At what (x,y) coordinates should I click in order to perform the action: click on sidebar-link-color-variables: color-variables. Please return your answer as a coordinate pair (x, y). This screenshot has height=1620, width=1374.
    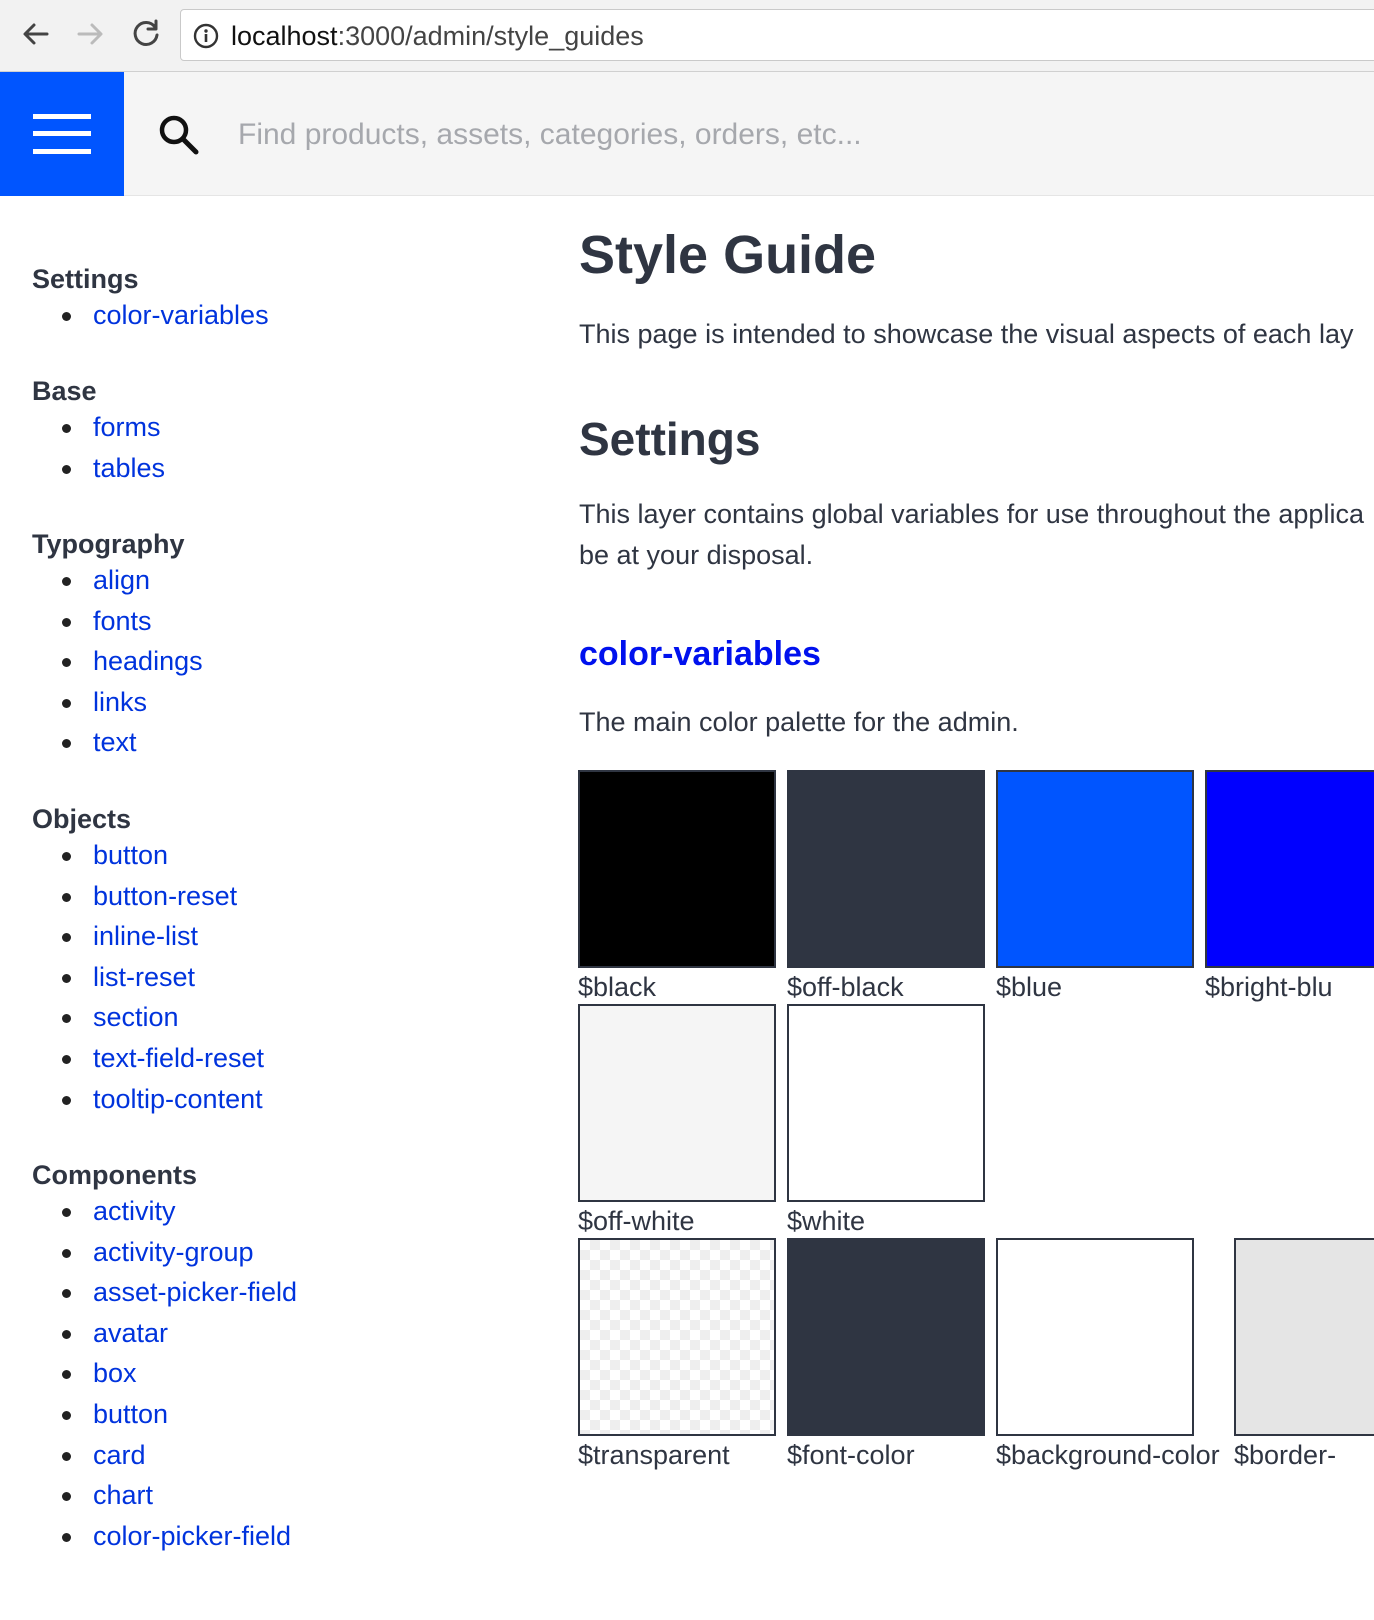
    Looking at the image, I should click on (181, 315).